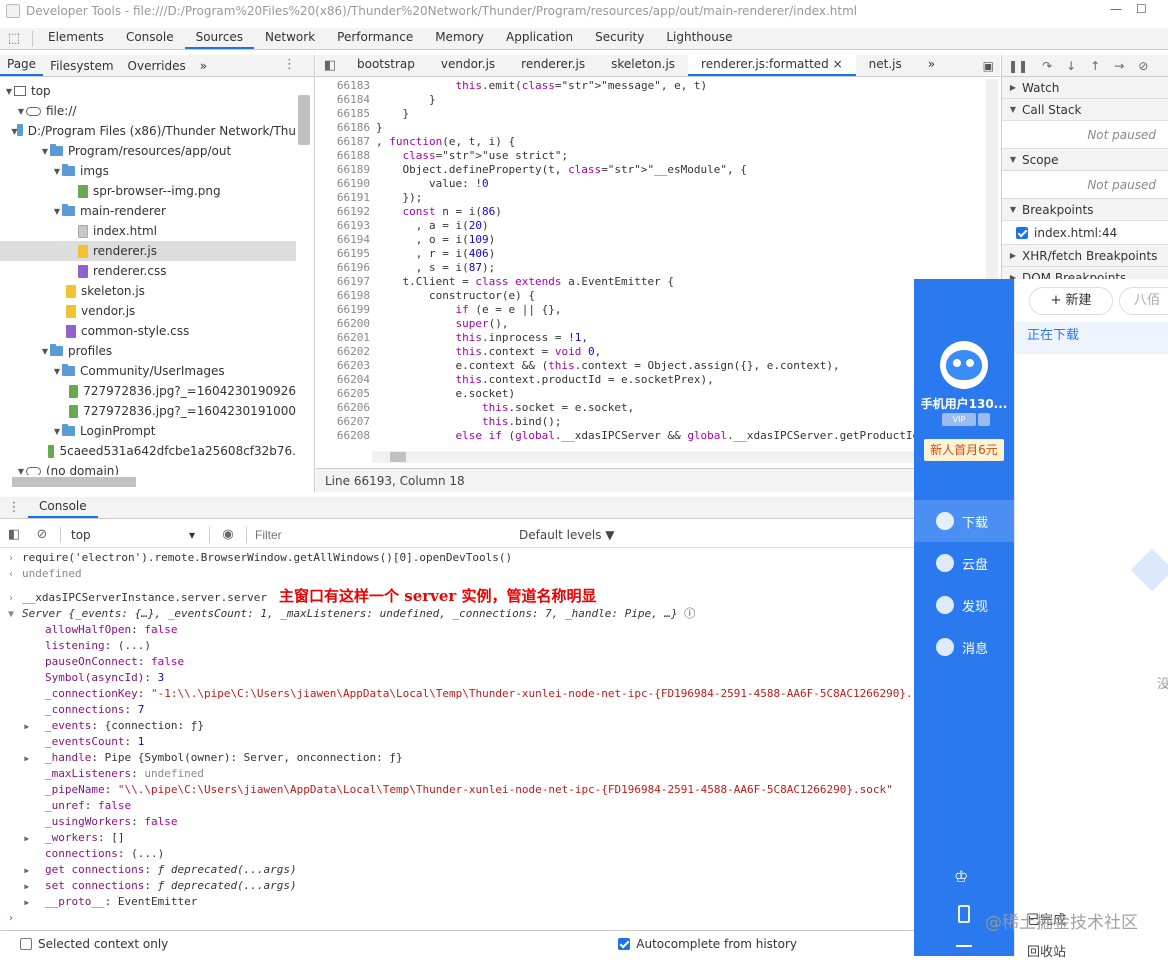 The width and height of the screenshot is (1168, 960). What do you see at coordinates (76, 38) in the screenshot?
I see `tab-elements: Elements` at bounding box center [76, 38].